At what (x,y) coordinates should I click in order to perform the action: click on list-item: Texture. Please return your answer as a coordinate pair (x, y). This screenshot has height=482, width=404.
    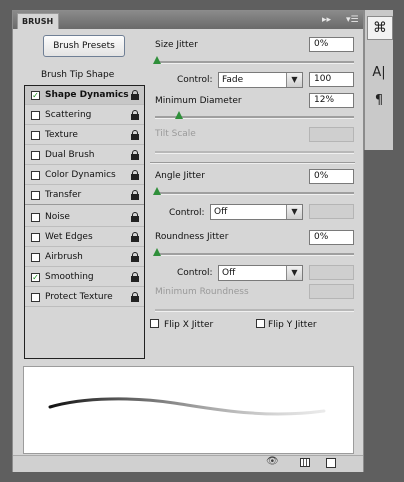
    Looking at the image, I should click on (84, 135).